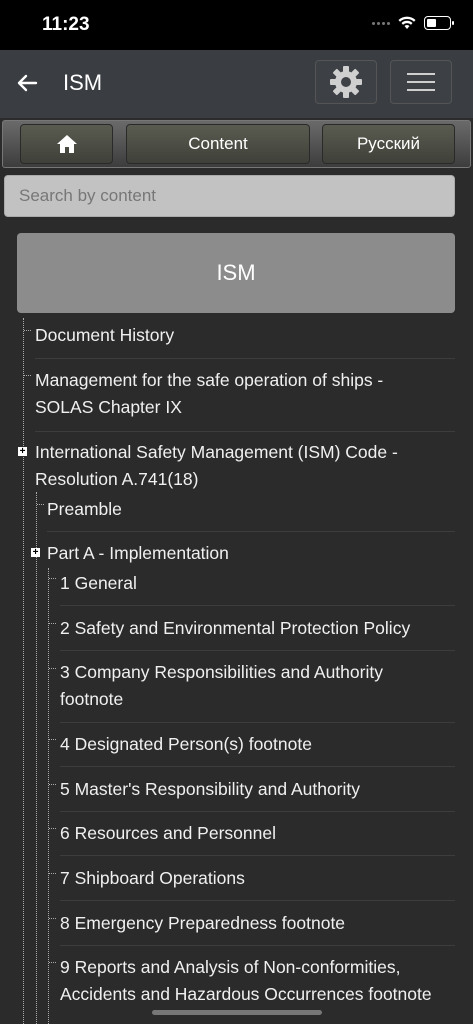  Describe the element at coordinates (388, 144) in the screenshot. I see `language-button: Русский` at that location.